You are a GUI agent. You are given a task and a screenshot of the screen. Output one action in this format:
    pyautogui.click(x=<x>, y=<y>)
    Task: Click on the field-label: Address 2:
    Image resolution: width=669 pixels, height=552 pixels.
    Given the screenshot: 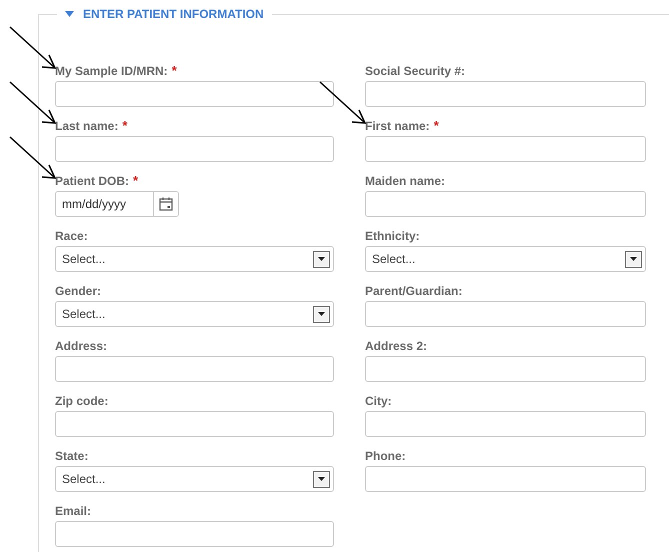 What is the action you would take?
    pyautogui.click(x=396, y=346)
    